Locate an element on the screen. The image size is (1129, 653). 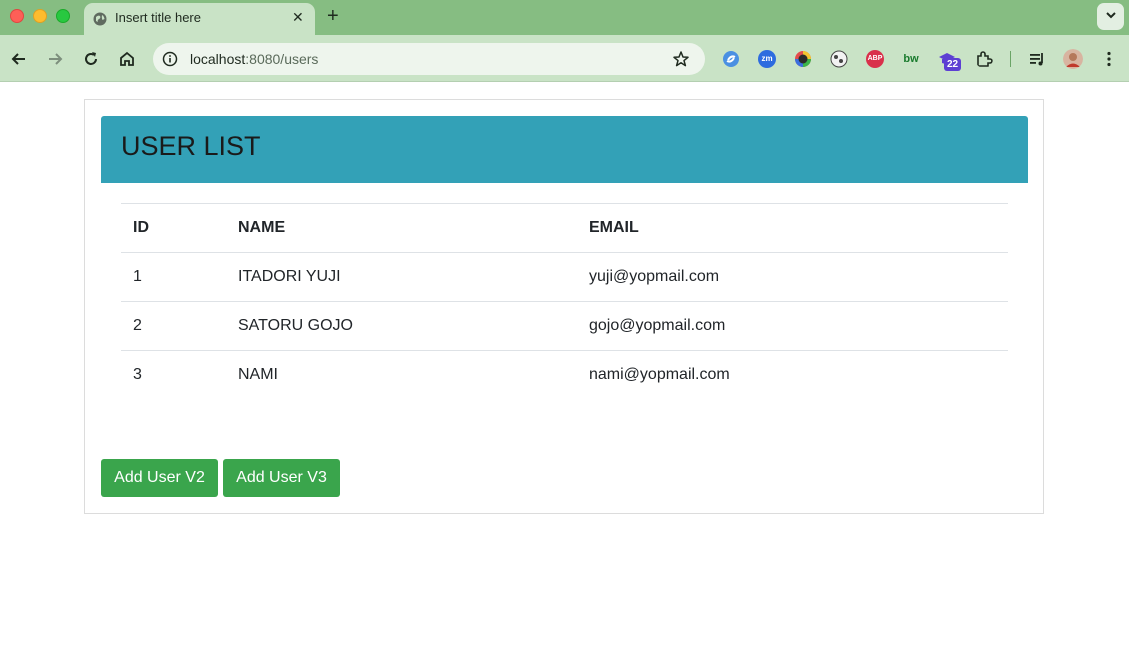
cell-email: nami@yopmail.com is located at coordinates (792, 375).